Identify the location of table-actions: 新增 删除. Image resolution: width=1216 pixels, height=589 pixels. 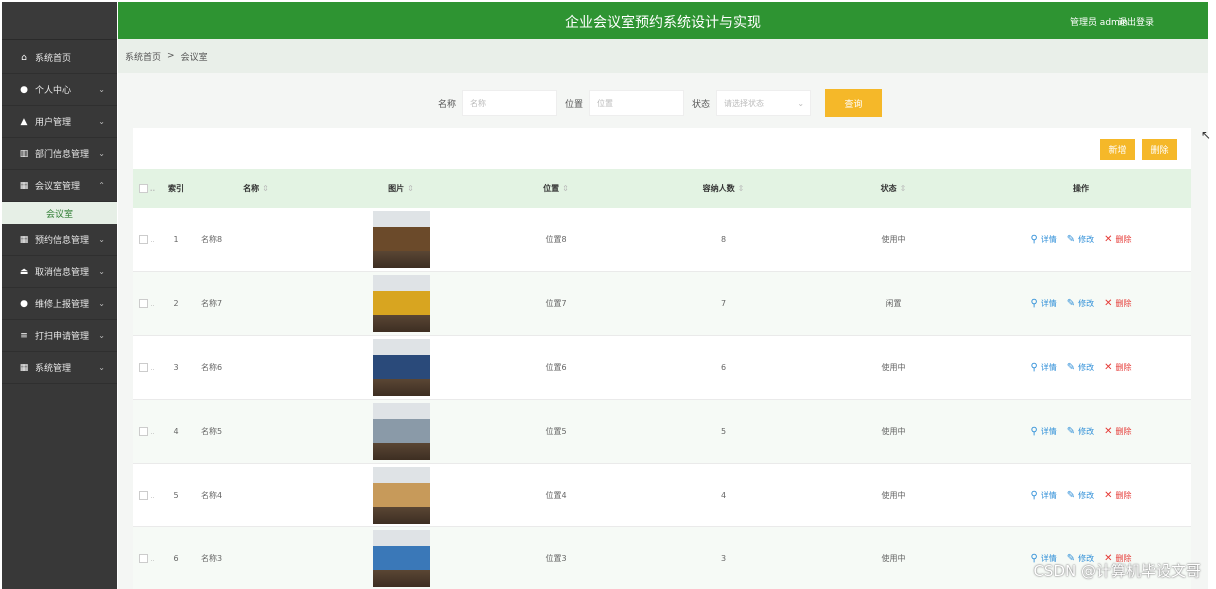
(1138, 149).